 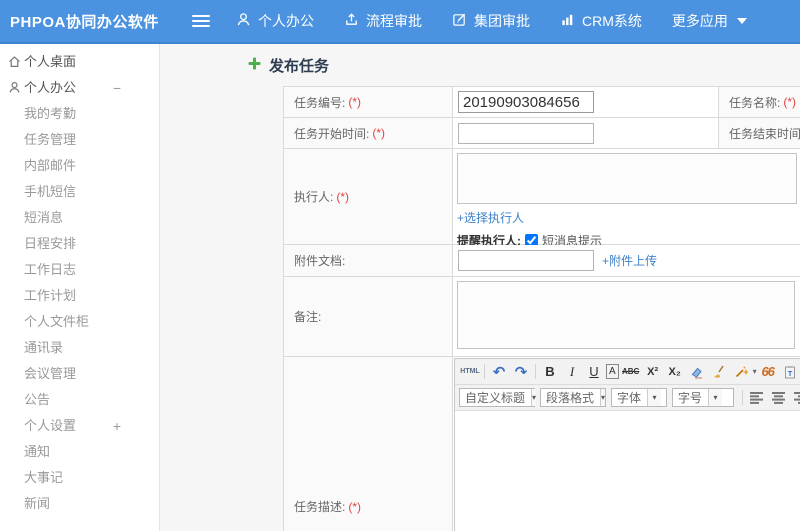 I want to click on sidebar-item-personal-settings: 个人设置 +, so click(x=79, y=426).